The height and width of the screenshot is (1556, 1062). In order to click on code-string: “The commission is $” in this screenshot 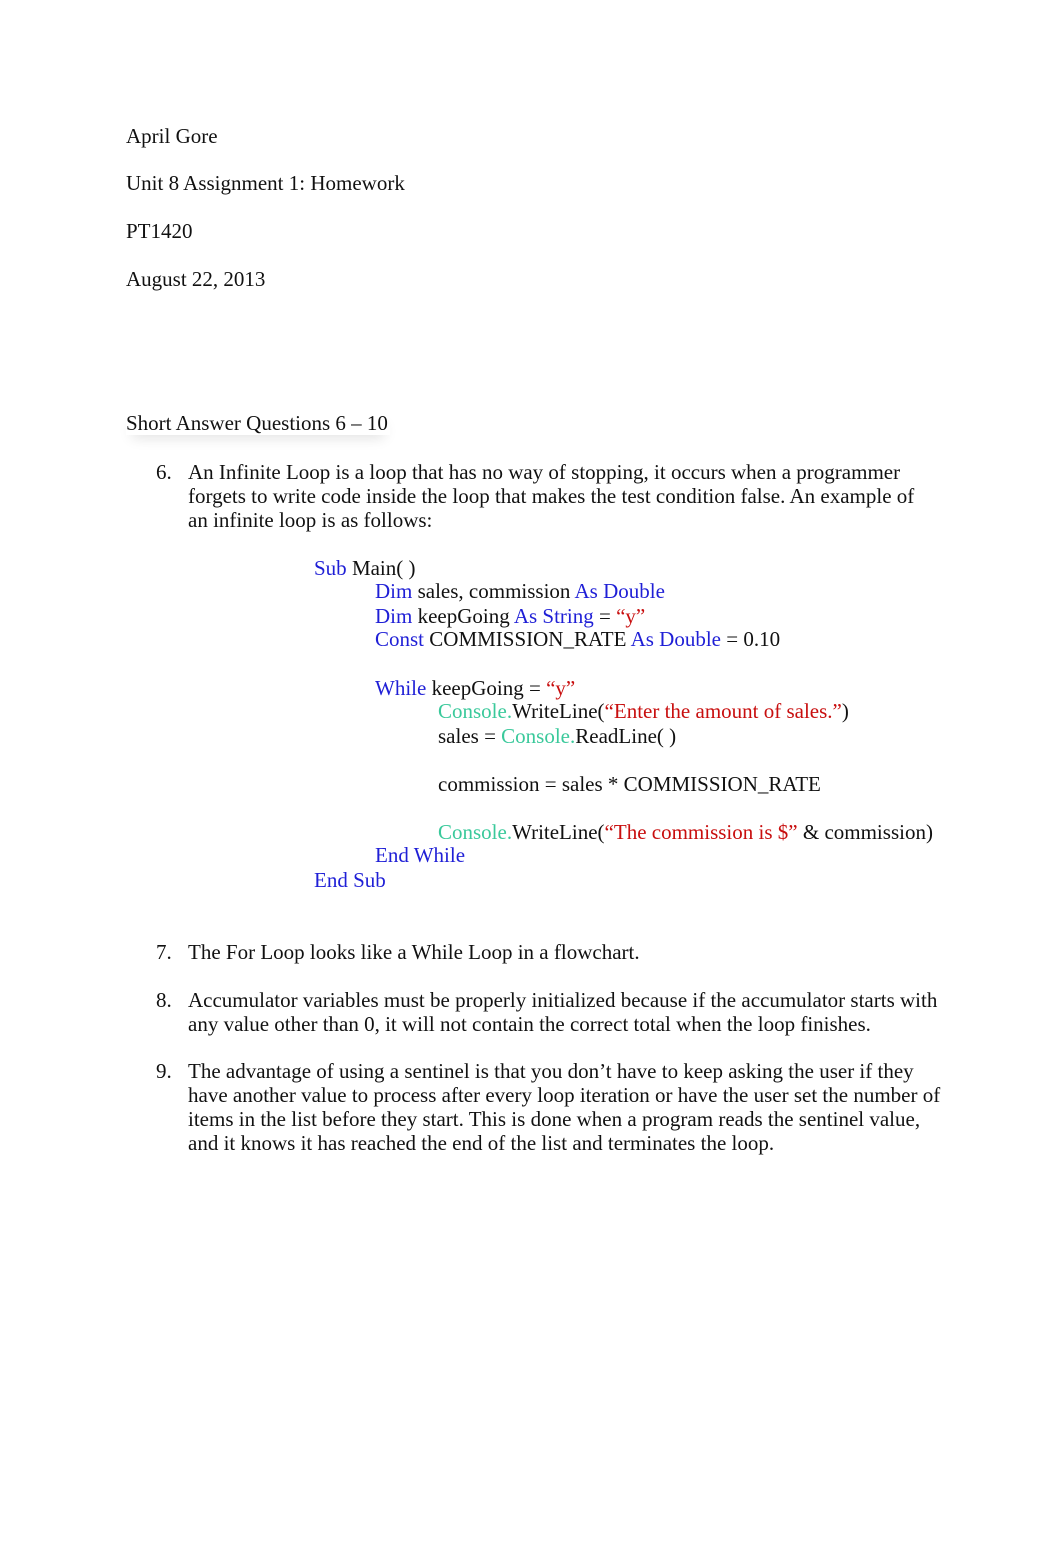, I will do `click(701, 832)`.